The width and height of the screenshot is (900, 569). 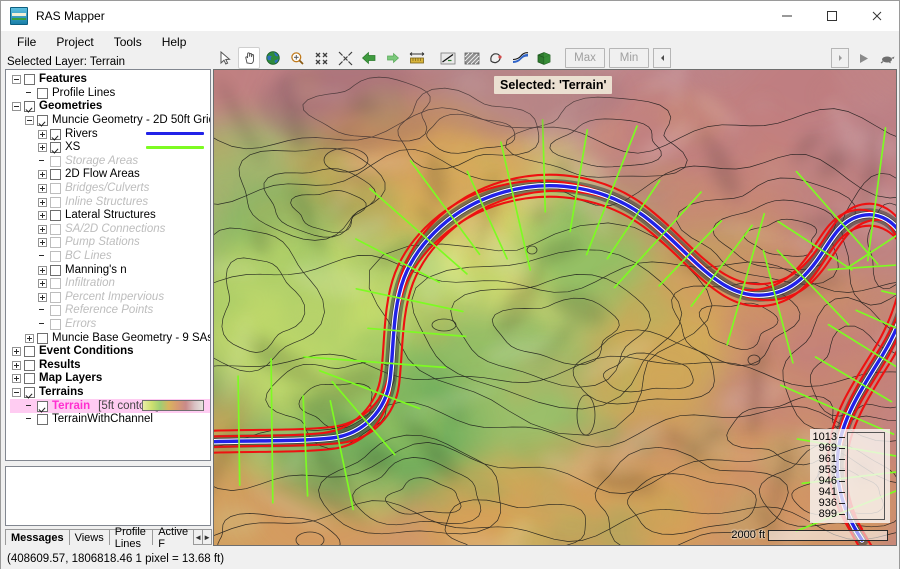 What do you see at coordinates (110, 243) in the screenshot?
I see `tree-item-pump-stations: Pump Stations` at bounding box center [110, 243].